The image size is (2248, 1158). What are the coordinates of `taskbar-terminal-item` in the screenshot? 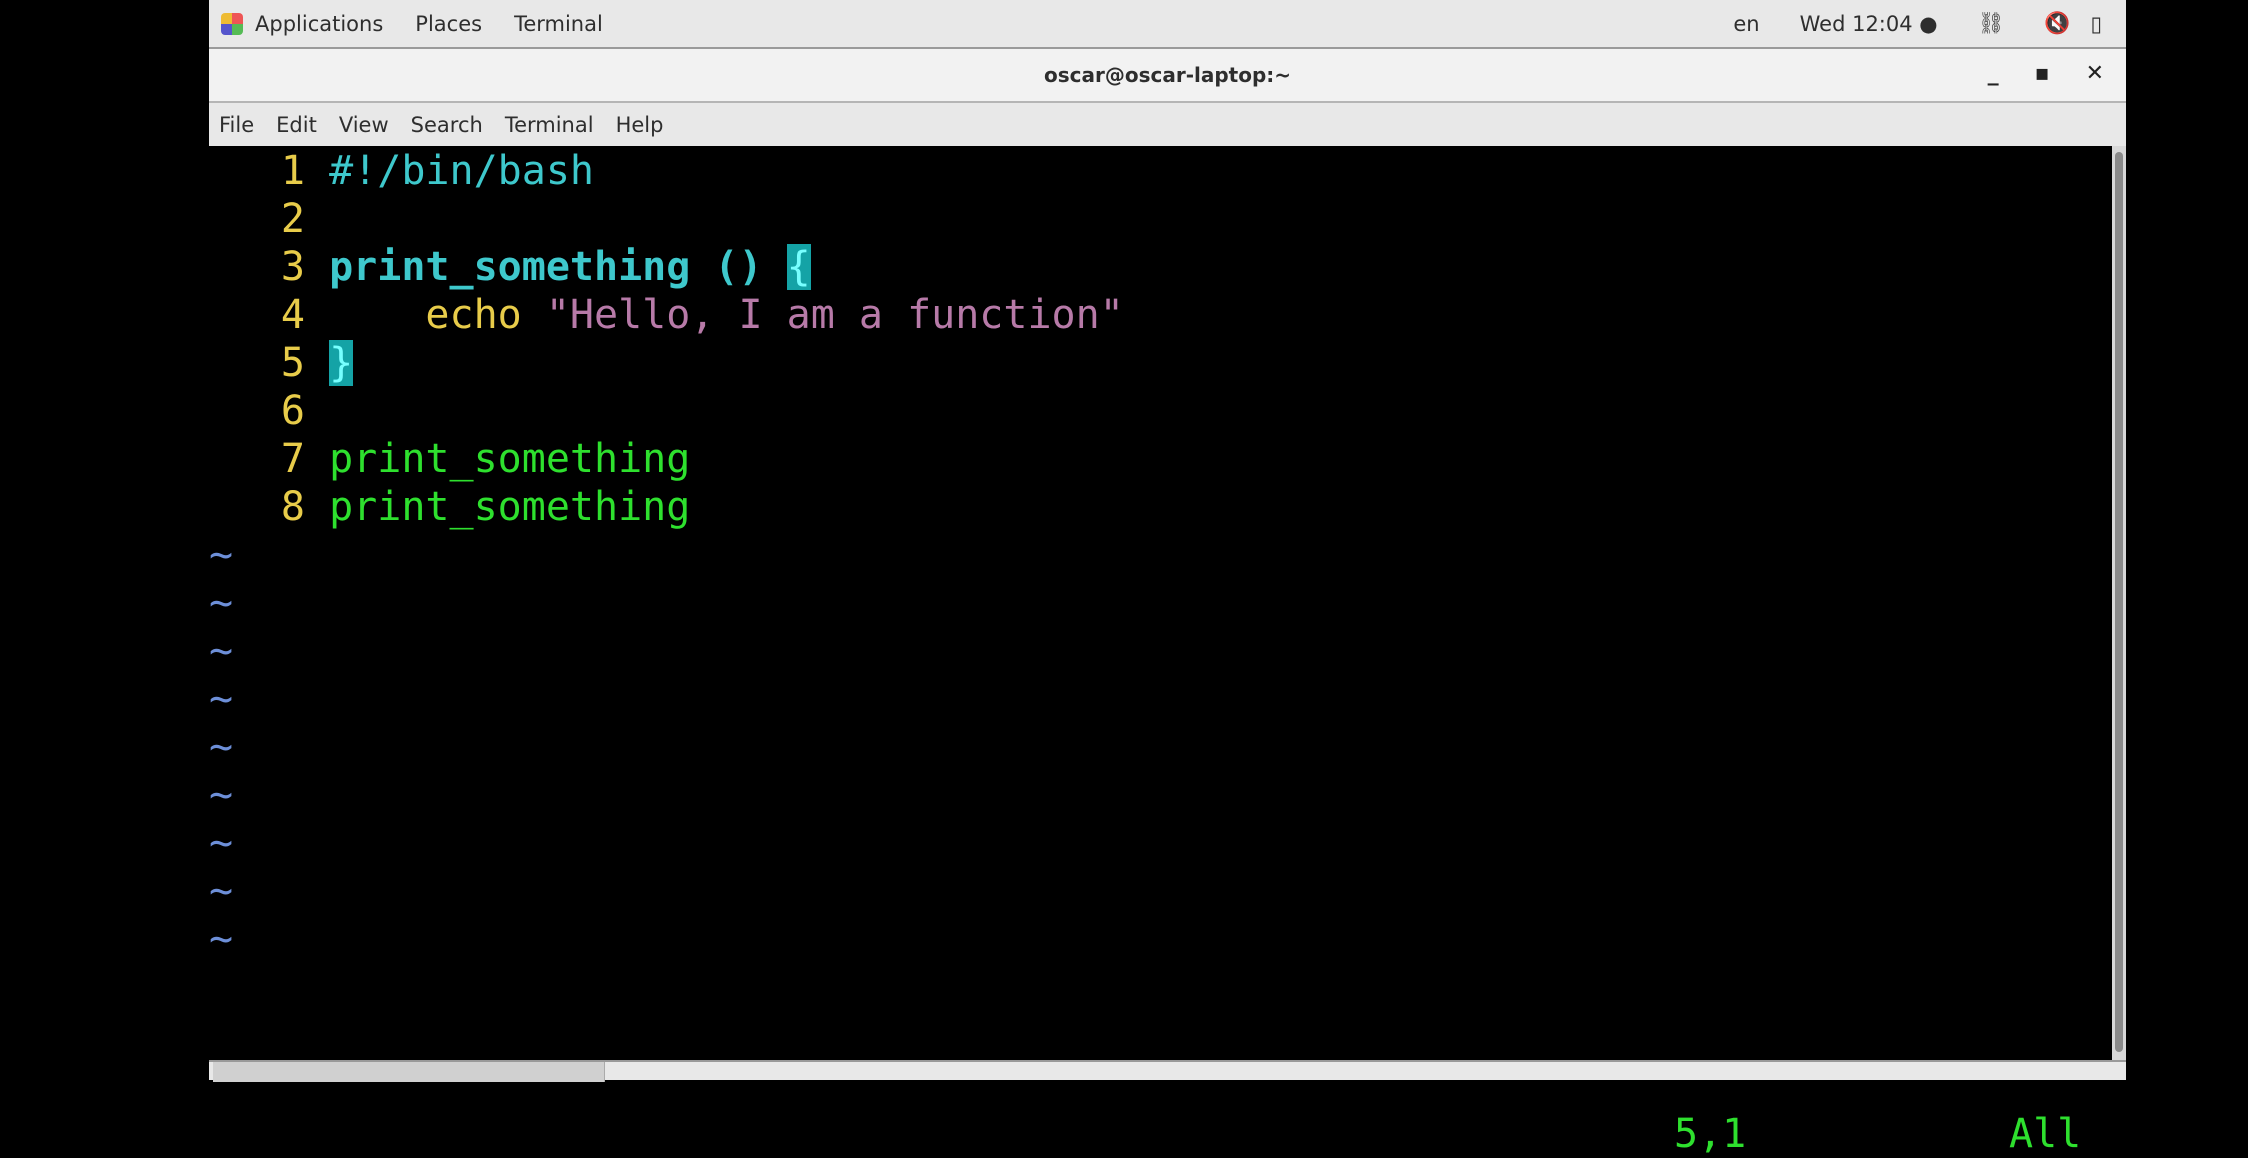 It's located at (409, 1072).